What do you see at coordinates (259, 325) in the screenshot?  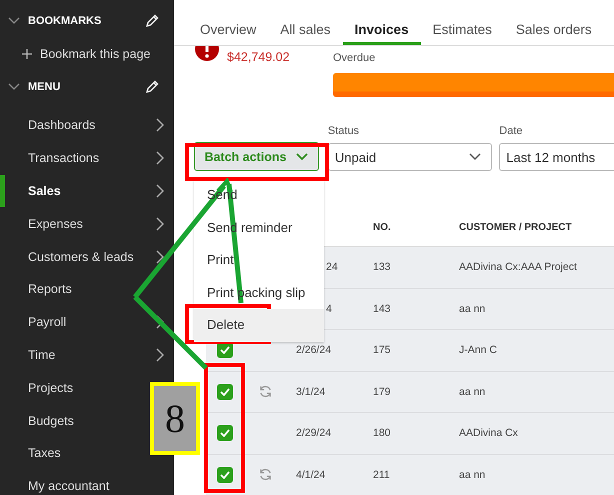 I see `menu-option: Delete` at bounding box center [259, 325].